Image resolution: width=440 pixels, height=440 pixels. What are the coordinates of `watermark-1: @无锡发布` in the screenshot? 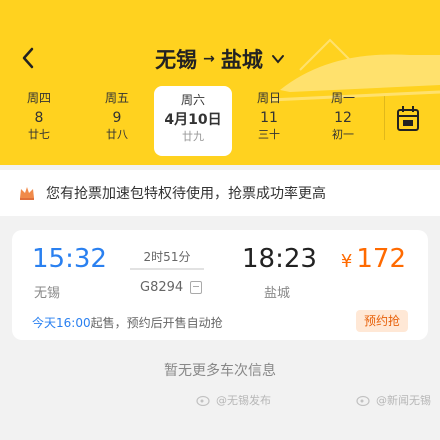 It's located at (233, 400).